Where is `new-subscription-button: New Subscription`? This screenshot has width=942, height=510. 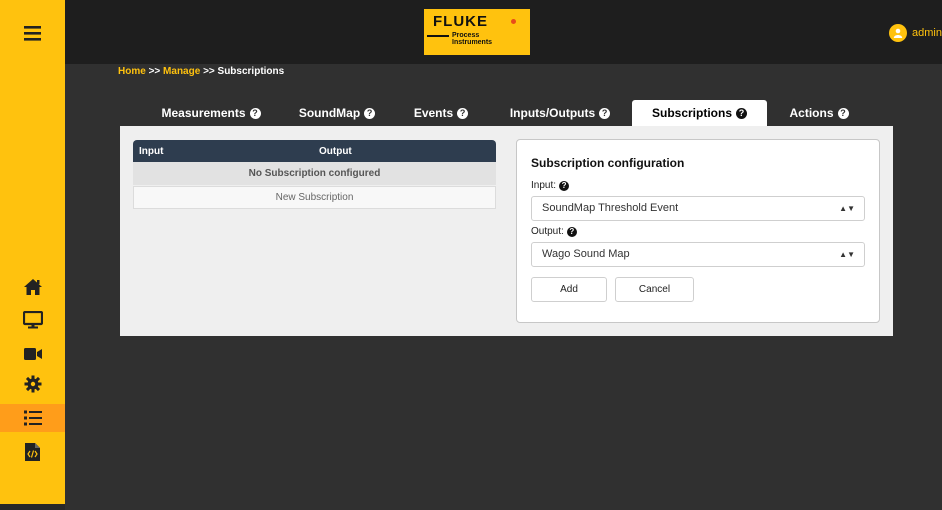 new-subscription-button: New Subscription is located at coordinates (314, 197).